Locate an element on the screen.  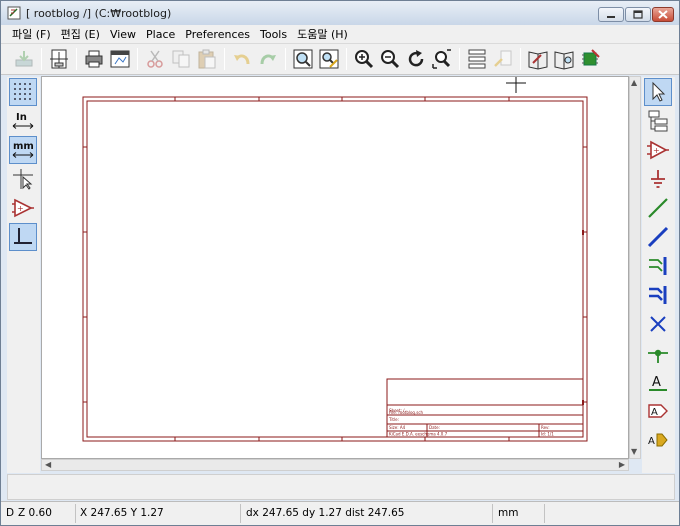
scroll-up-arrow-icon: ▲ is located at coordinates (634, 83).